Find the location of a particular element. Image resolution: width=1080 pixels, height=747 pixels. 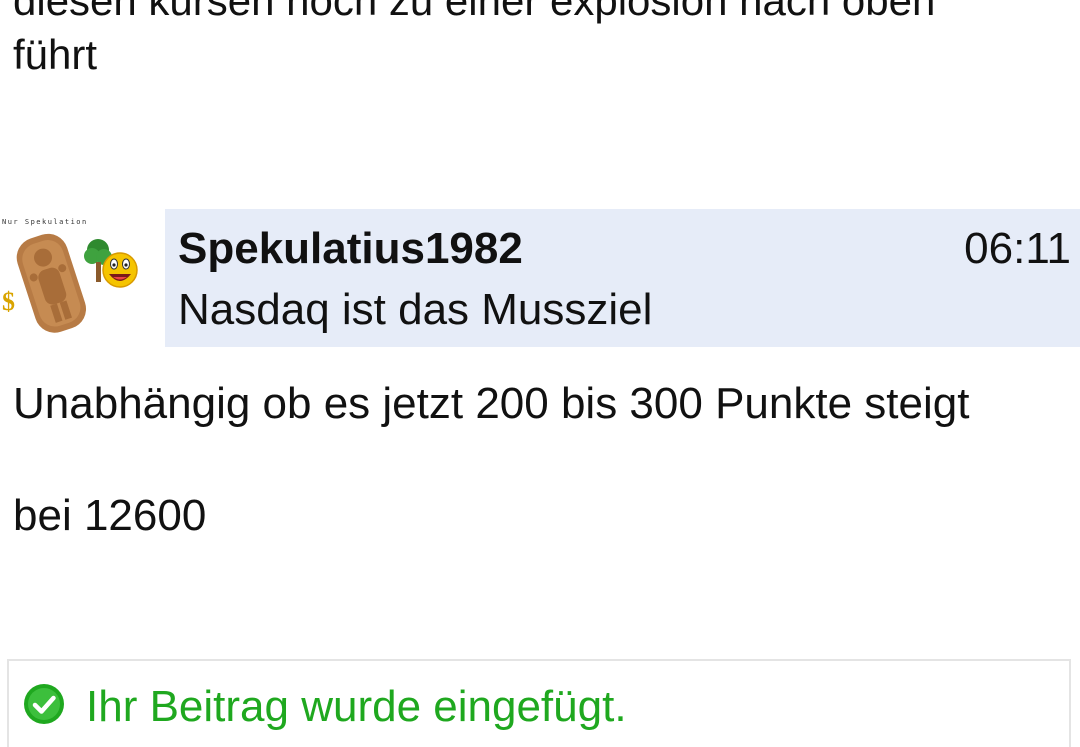

avatar-image: Nur Spekulation $ is located at coordinates (70, 275).